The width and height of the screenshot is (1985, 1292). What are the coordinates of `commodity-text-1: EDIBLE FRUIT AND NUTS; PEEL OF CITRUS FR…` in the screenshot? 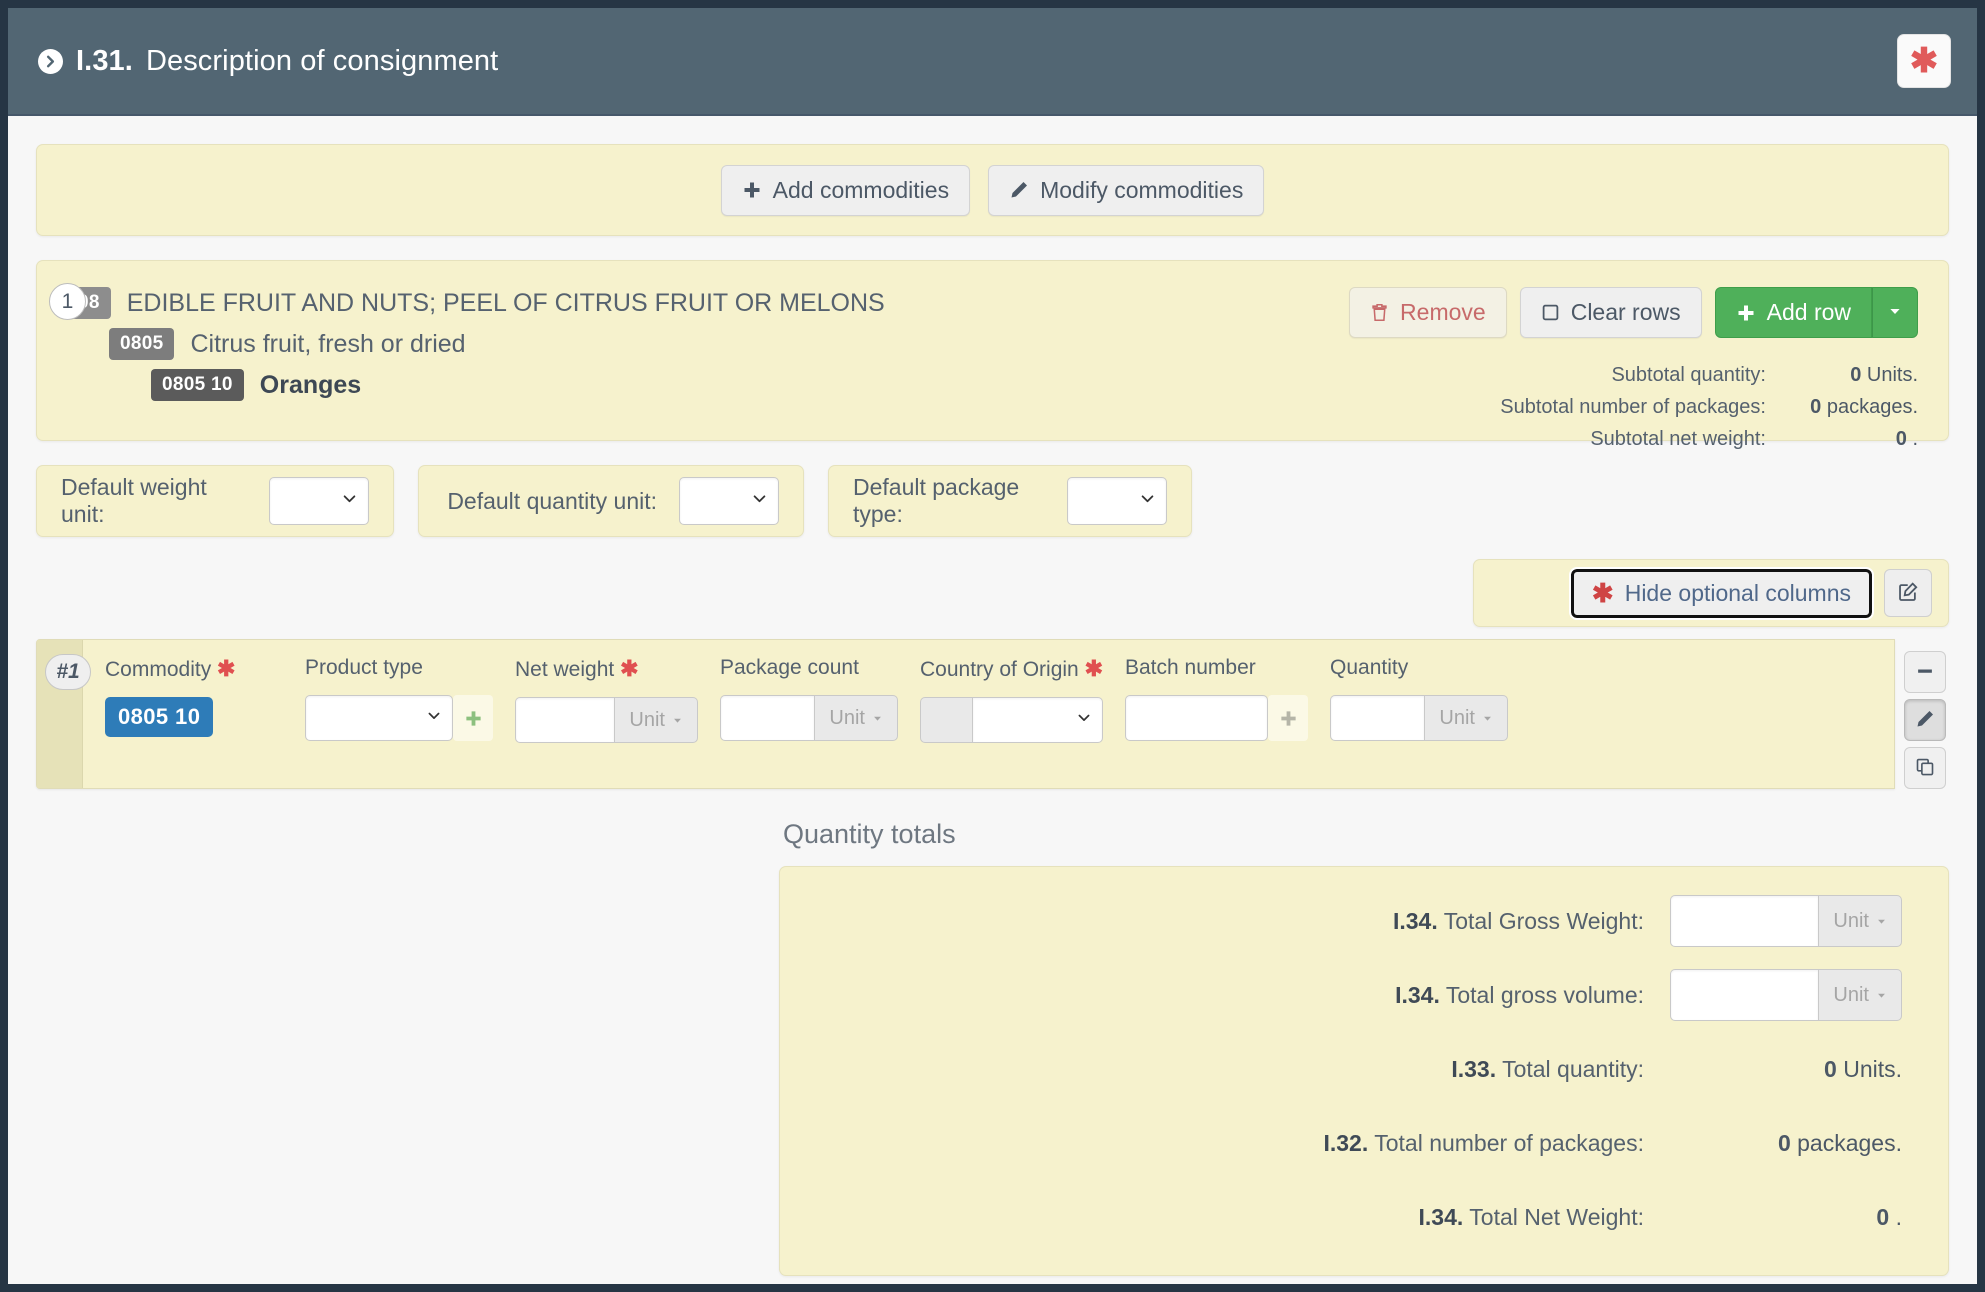 It's located at (505, 302).